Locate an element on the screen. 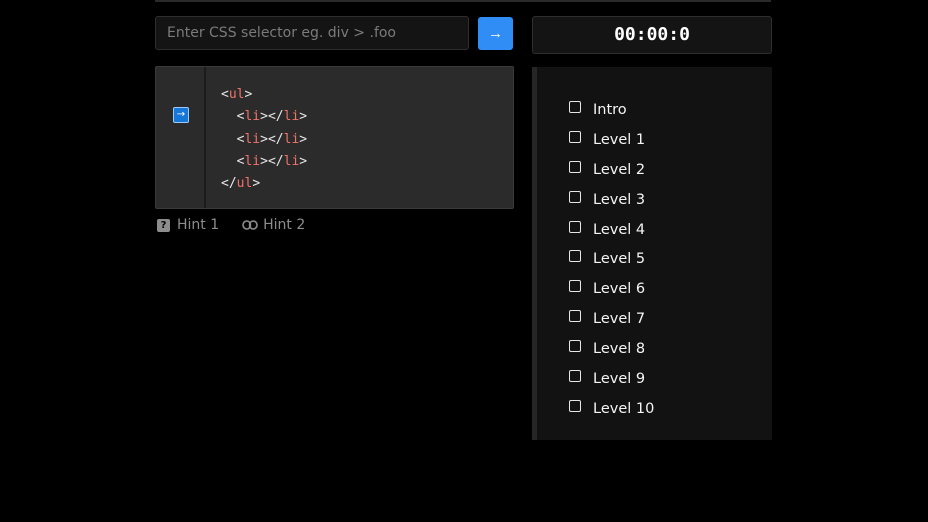  level-item-9: Level 9 is located at coordinates (611, 379).